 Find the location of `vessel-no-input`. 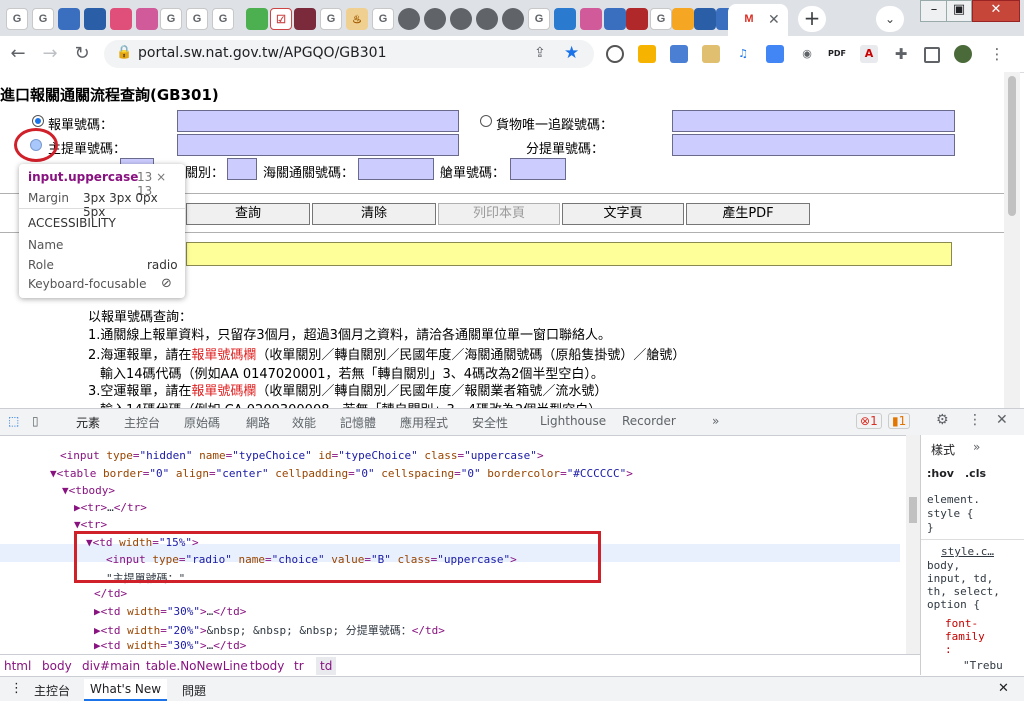

vessel-no-input is located at coordinates (538, 169).